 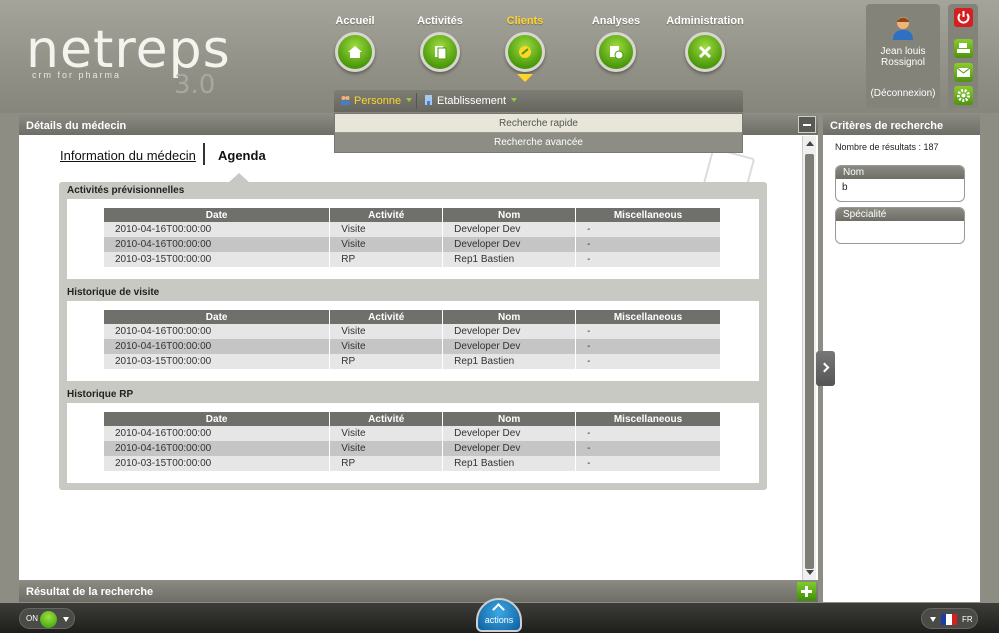 I want to click on subnav-etablissement: Etablissement, so click(x=470, y=101).